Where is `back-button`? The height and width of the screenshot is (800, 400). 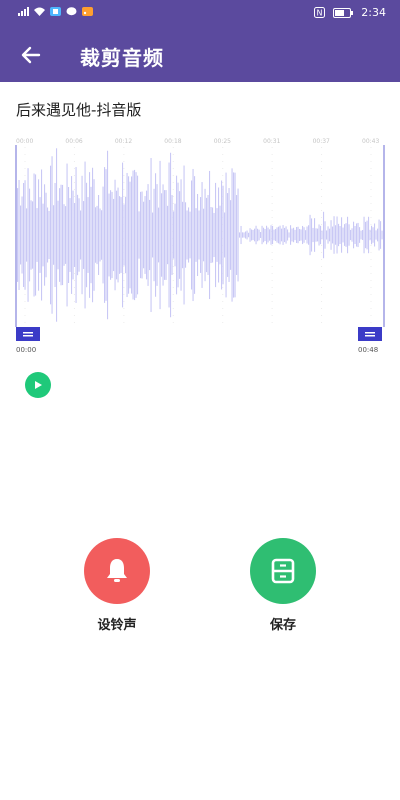
back-button is located at coordinates (31, 55).